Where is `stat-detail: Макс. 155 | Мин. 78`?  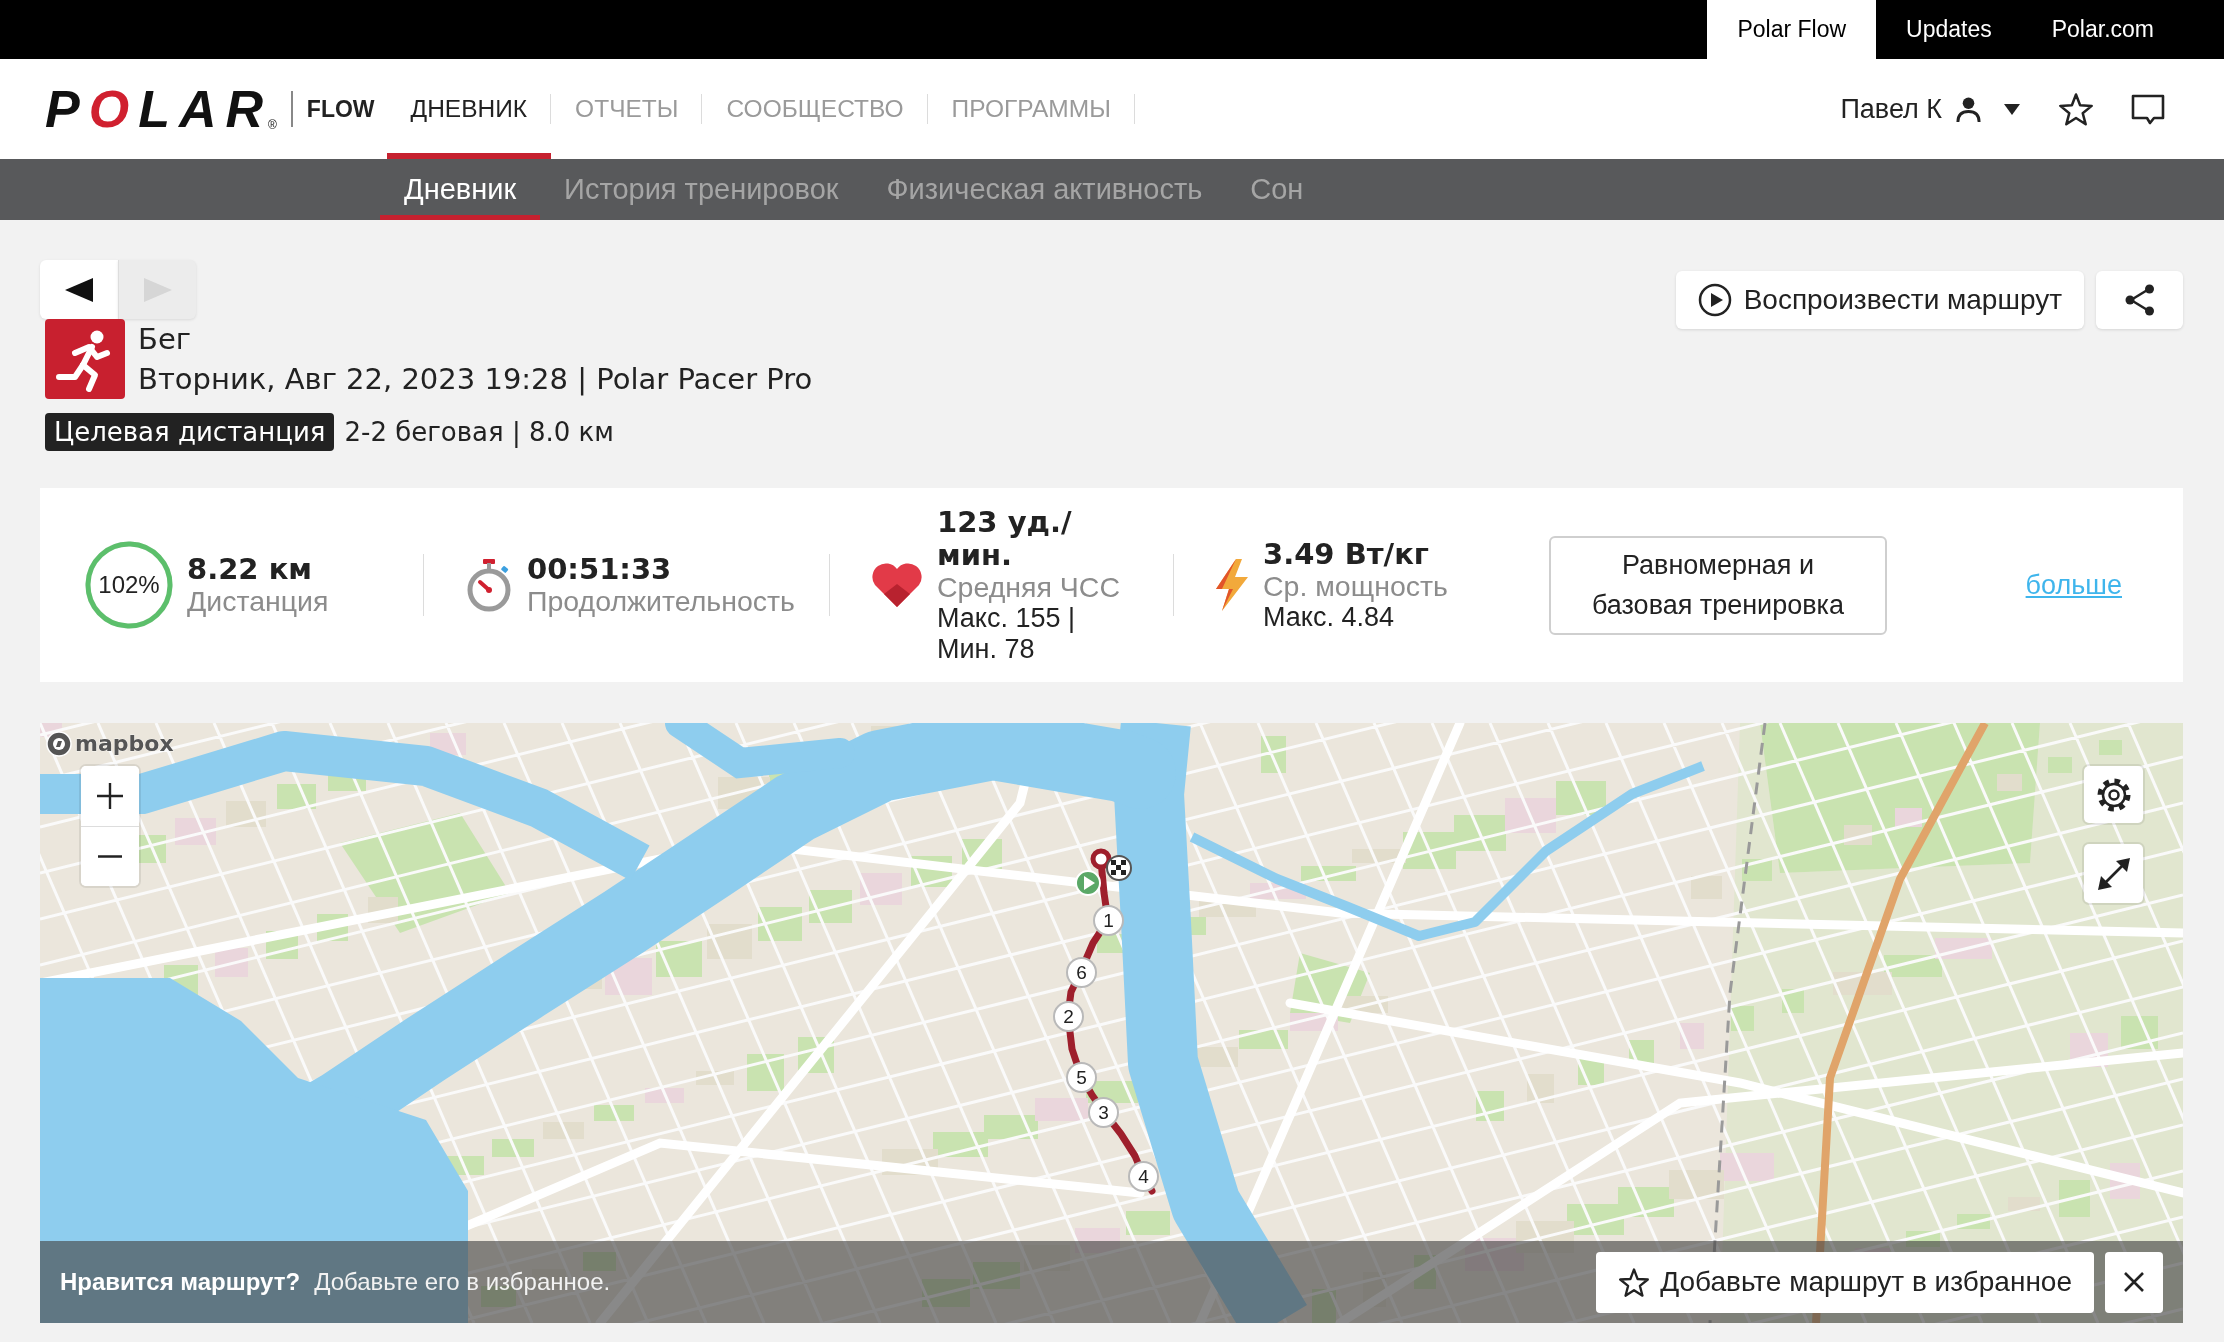
stat-detail: Макс. 155 | Мин. 78 is located at coordinates (1006, 633).